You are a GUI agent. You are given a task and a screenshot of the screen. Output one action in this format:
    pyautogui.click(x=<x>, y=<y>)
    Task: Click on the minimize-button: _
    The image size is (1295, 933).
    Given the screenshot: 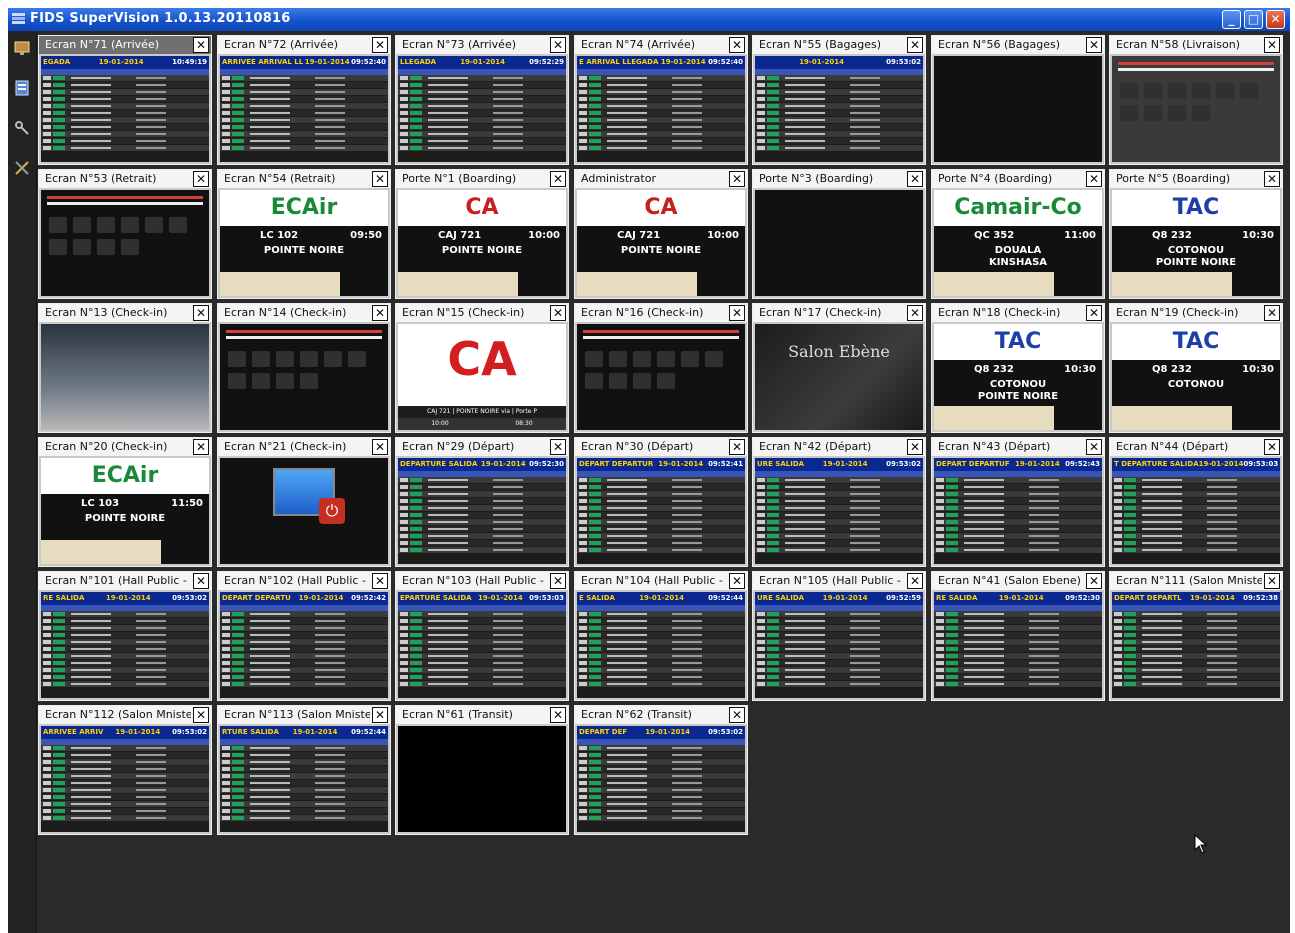 What is the action you would take?
    pyautogui.click(x=1231, y=19)
    